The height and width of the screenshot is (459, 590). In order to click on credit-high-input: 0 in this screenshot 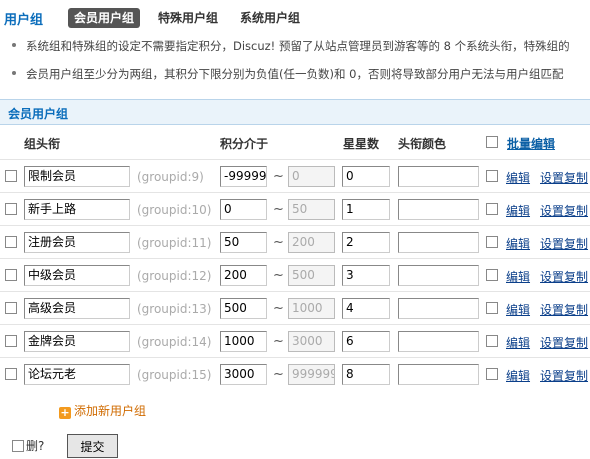, I will do `click(311, 176)`.